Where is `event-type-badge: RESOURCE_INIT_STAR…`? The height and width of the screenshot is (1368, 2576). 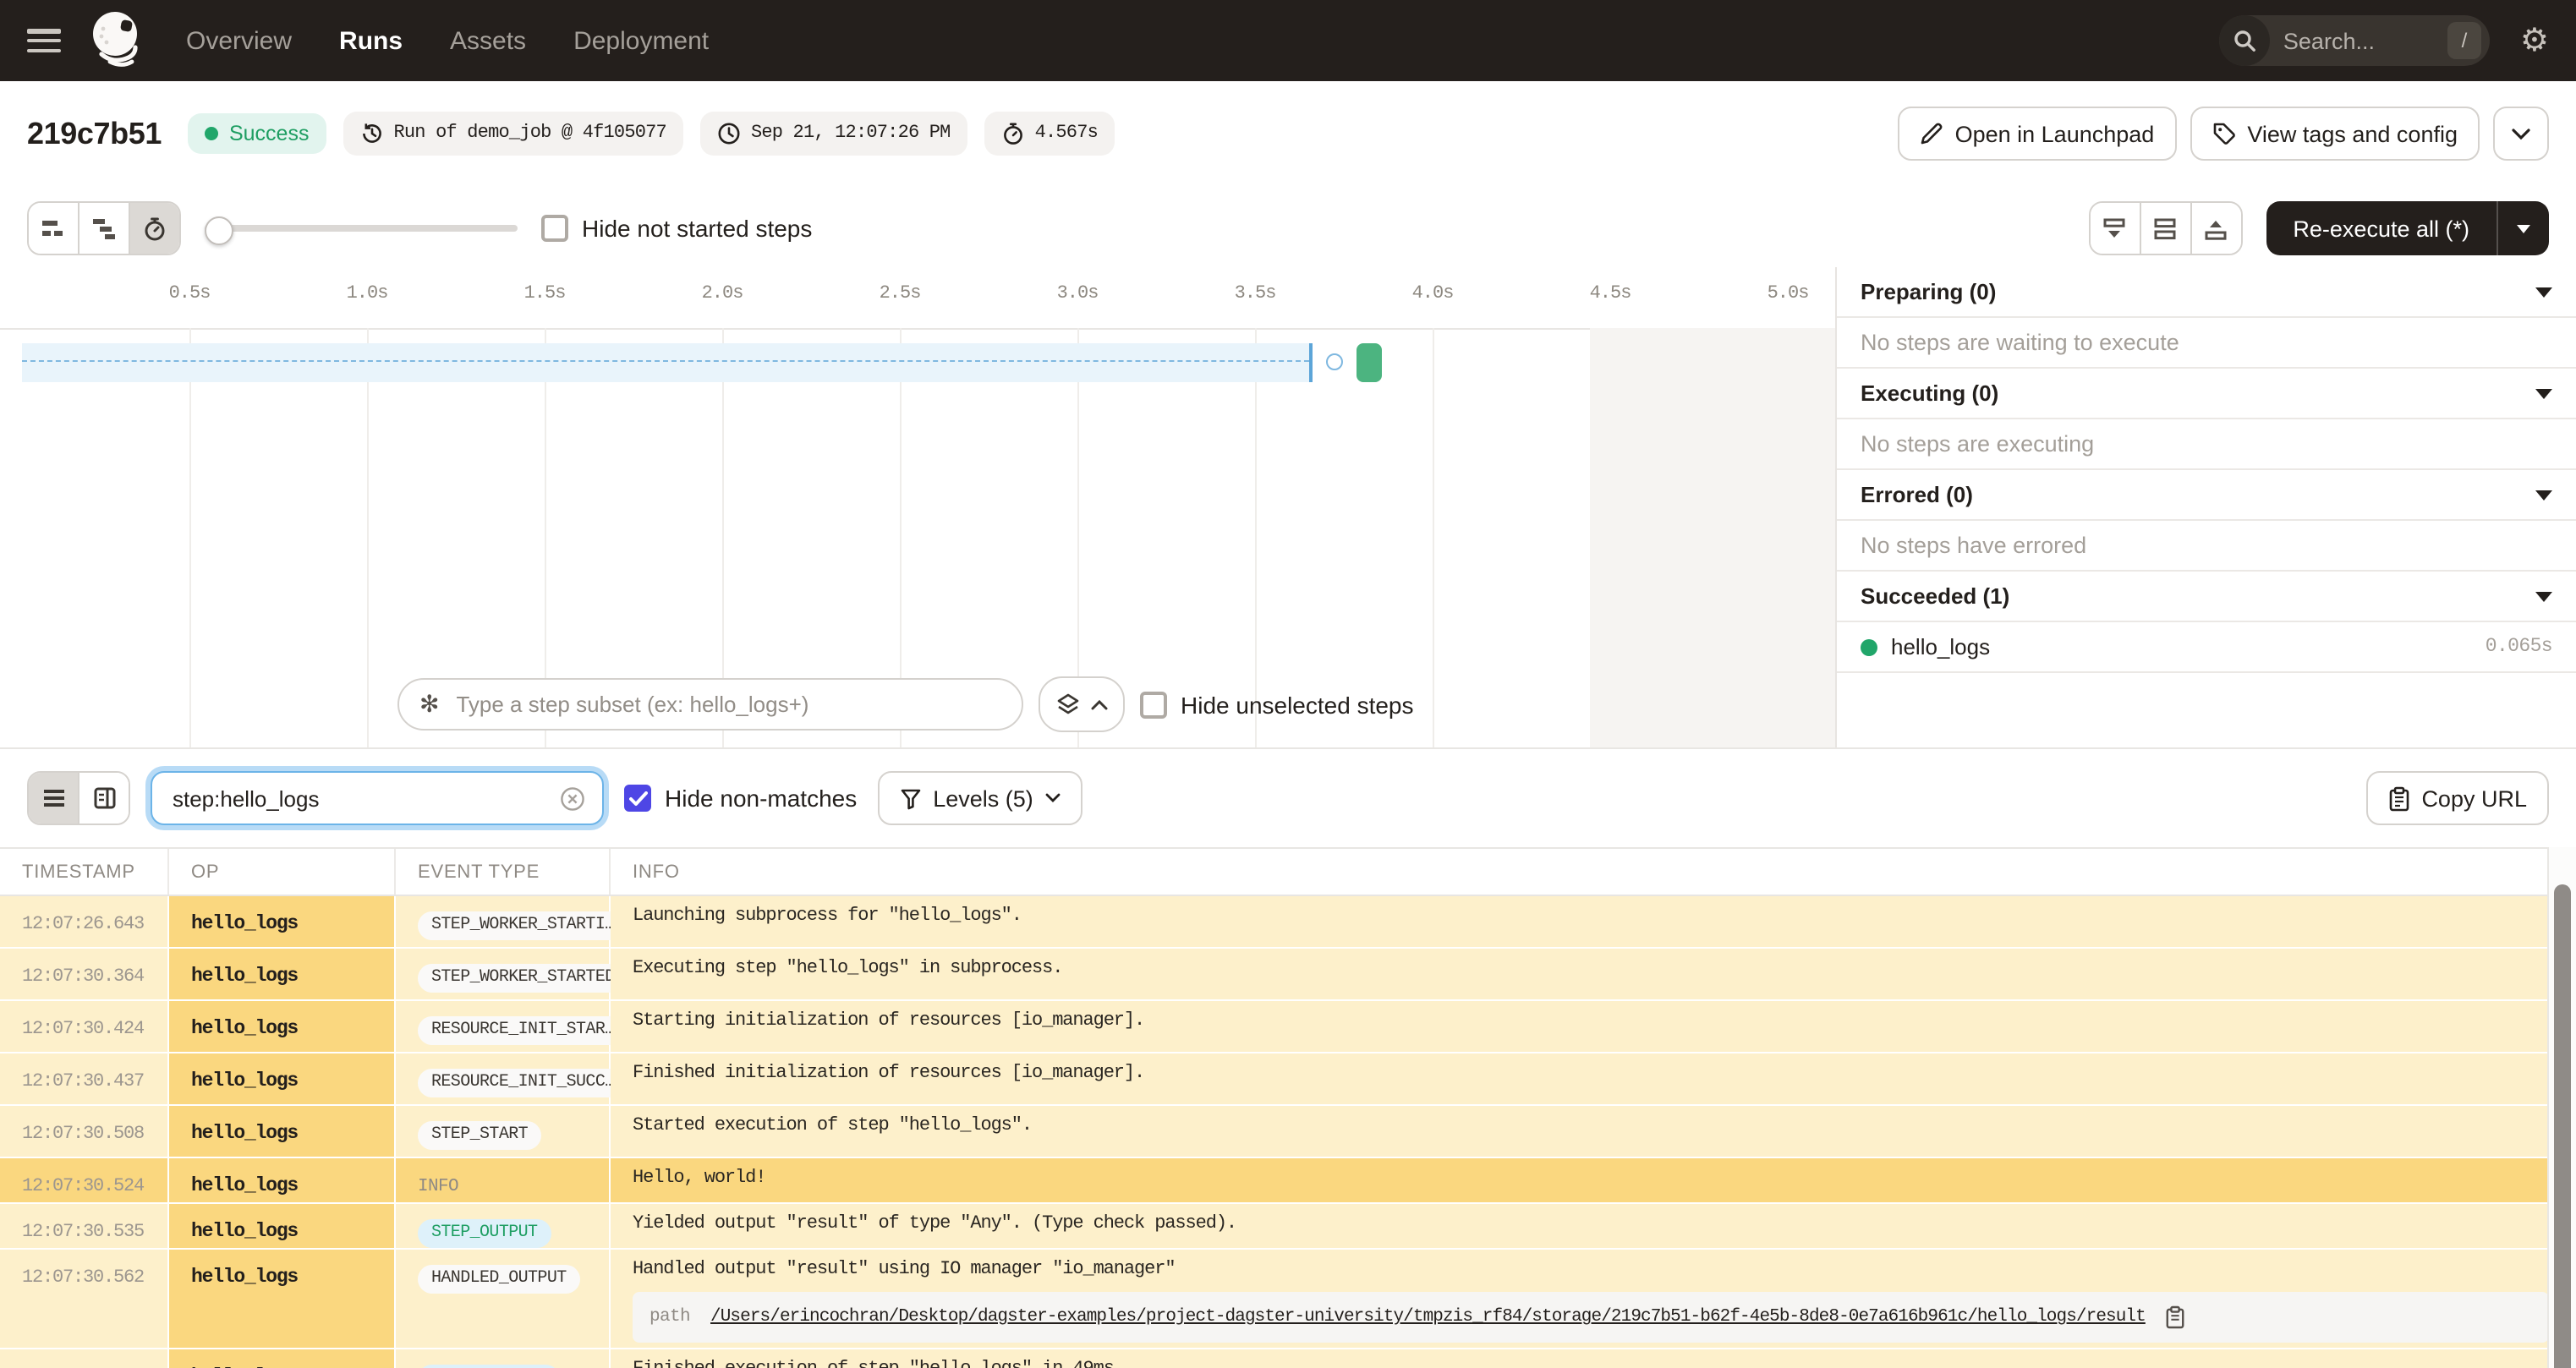
event-type-badge: RESOURCE_INIT_STAR… is located at coordinates (523, 1030).